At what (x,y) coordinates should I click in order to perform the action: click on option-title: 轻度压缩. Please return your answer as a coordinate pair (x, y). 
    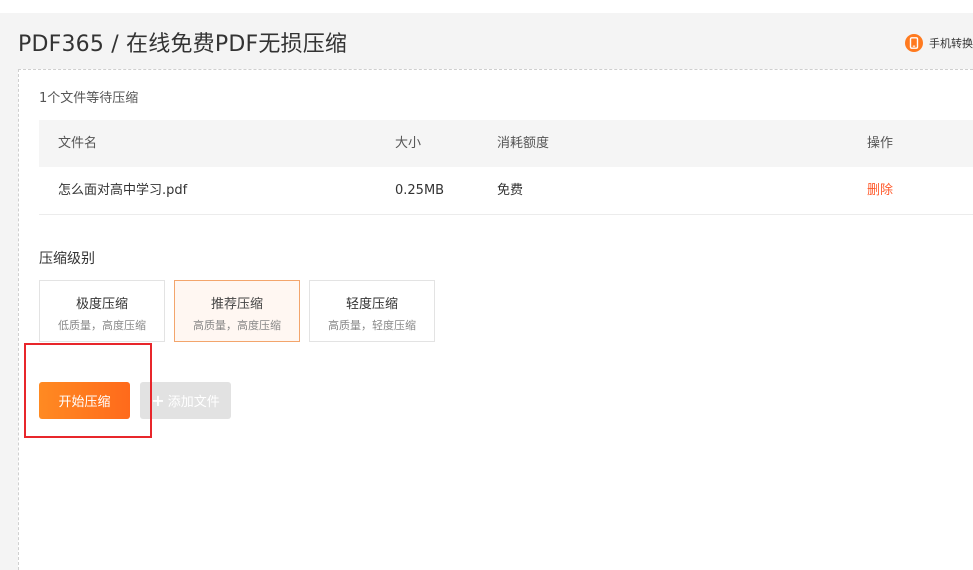
    Looking at the image, I should click on (371, 304).